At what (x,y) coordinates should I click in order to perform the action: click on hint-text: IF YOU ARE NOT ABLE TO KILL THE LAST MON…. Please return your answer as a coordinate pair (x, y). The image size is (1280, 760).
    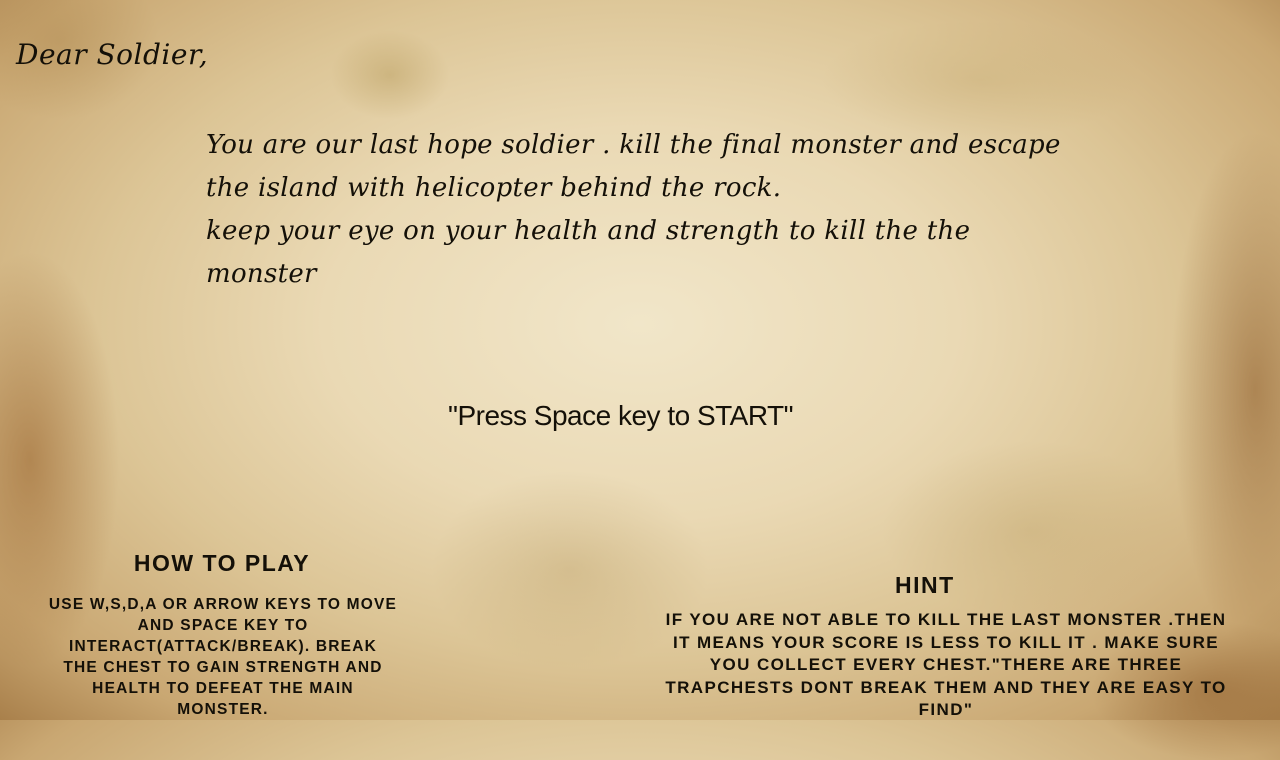
    Looking at the image, I should click on (946, 665).